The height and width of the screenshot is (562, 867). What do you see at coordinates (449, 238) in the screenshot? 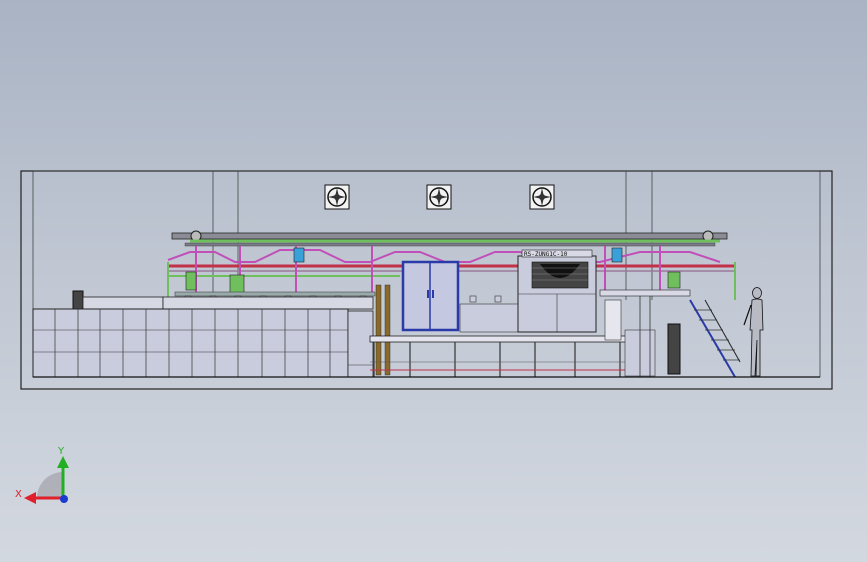
I see `overhead-crane-rail` at bounding box center [449, 238].